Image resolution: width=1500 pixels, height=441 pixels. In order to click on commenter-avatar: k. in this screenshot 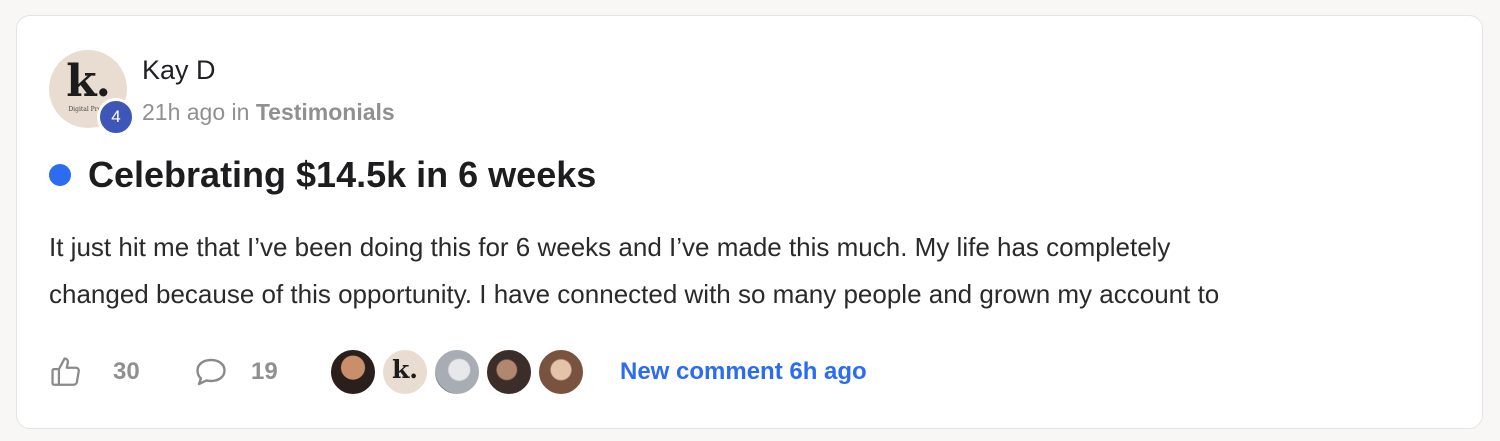, I will do `click(405, 372)`.